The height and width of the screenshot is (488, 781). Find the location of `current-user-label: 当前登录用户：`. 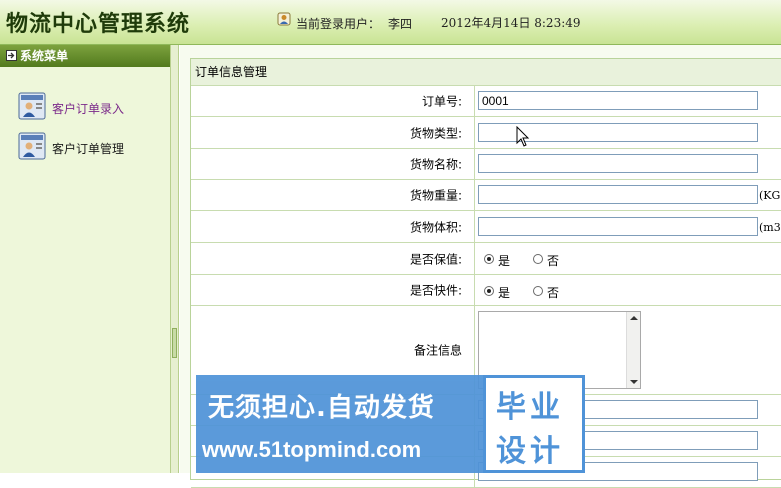

current-user-label: 当前登录用户： is located at coordinates (338, 24).